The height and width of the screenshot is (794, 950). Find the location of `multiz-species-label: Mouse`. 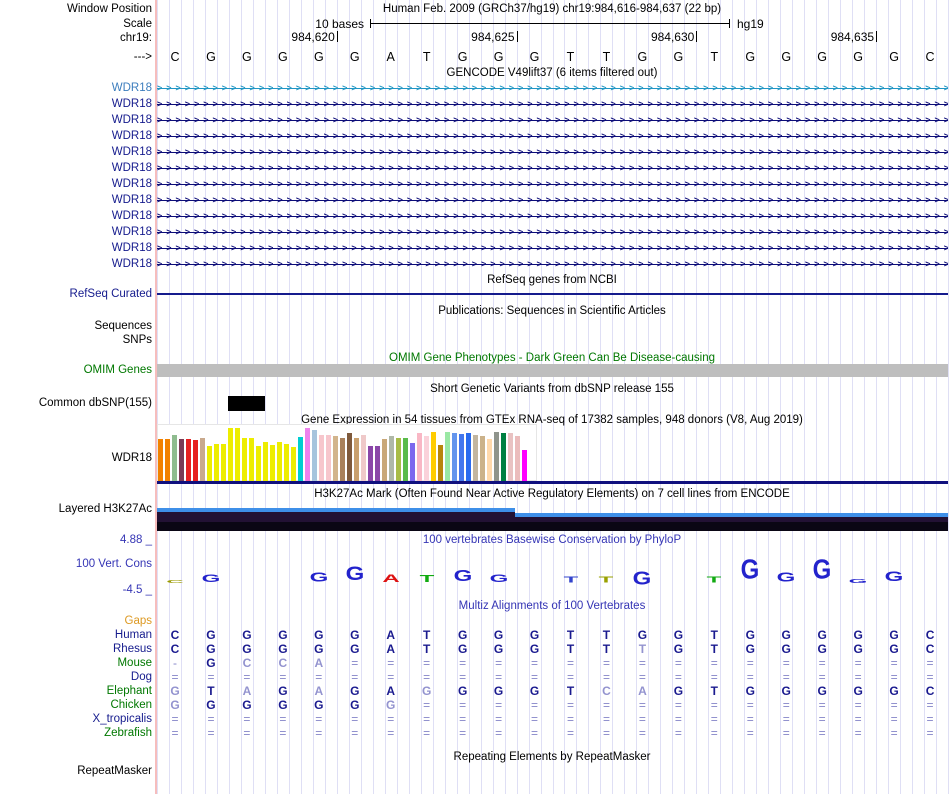

multiz-species-label: Mouse is located at coordinates (134, 663).